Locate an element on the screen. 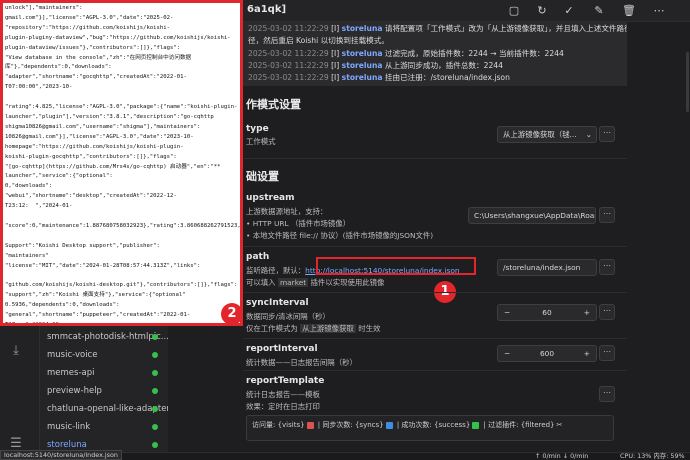 Image resolution: width=690 pixels, height=460 pixels. upstream-desc-file: • 本地文件路径 file:// 协议）(插件市场镜像的JSON文件) is located at coordinates (340, 235).